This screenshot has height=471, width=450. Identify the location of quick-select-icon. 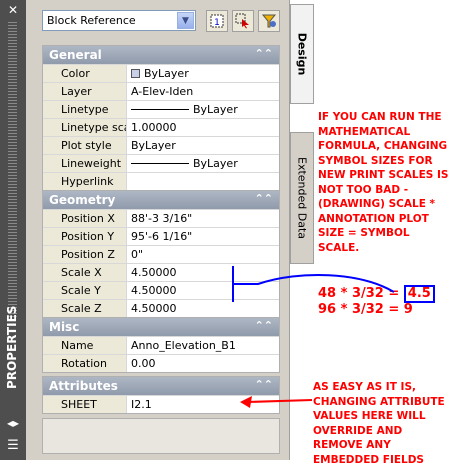
(269, 21).